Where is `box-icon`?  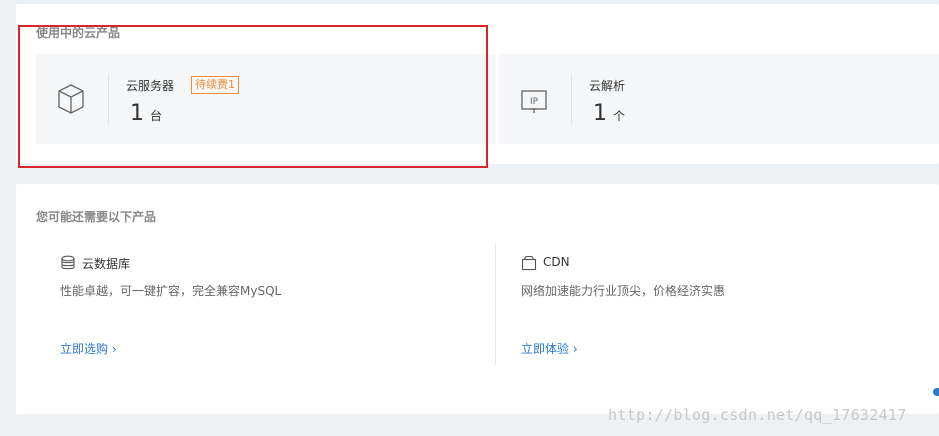 box-icon is located at coordinates (529, 263).